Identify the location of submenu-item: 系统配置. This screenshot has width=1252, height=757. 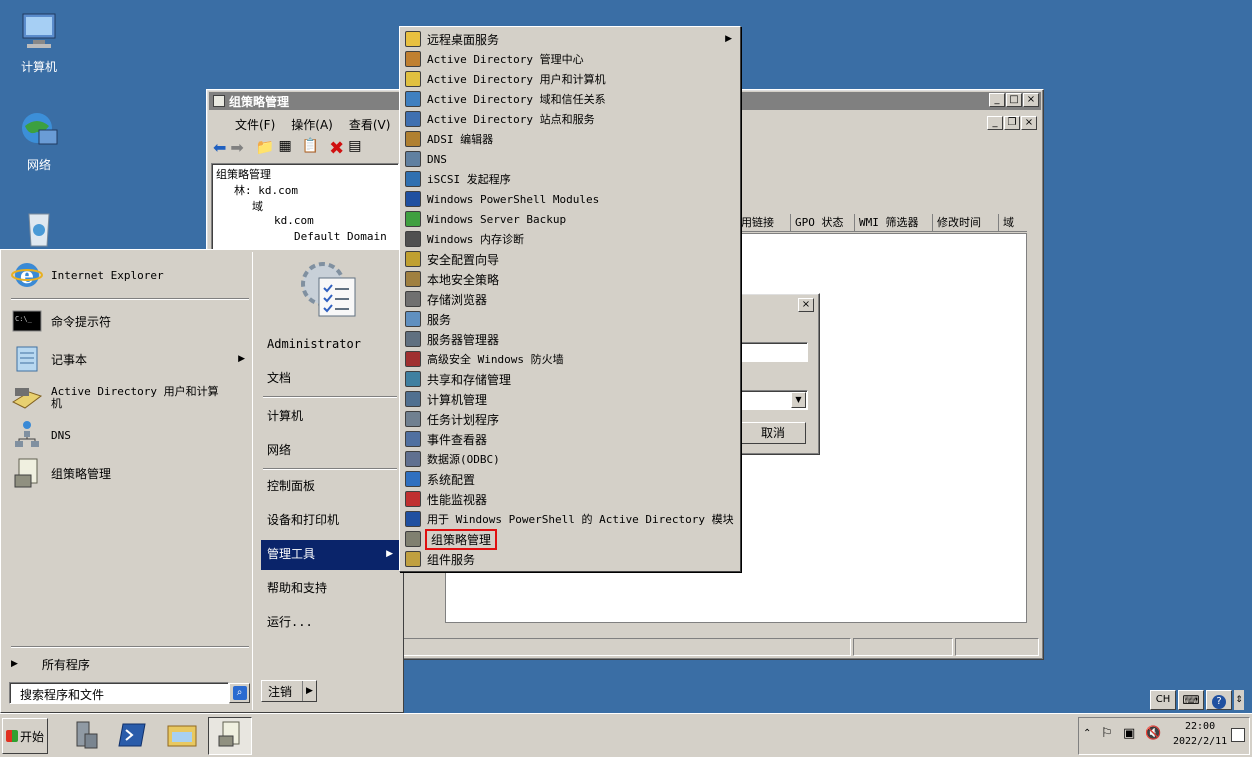
(570, 479).